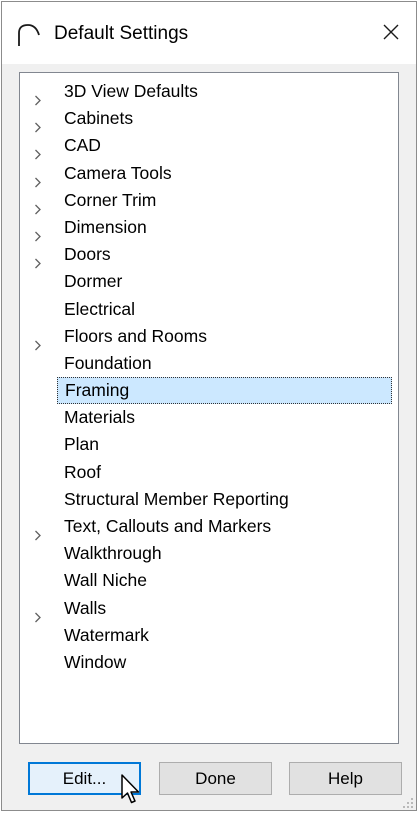 The width and height of the screenshot is (418, 814). Describe the element at coordinates (209, 92) in the screenshot. I see `tree-item: 3D View Defaults` at that location.